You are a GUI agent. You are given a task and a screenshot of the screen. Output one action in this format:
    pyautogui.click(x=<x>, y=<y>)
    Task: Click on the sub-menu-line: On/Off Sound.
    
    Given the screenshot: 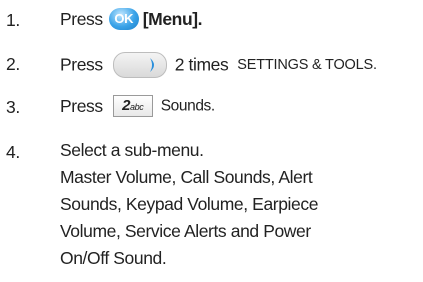 What is the action you would take?
    pyautogui.click(x=113, y=258)
    